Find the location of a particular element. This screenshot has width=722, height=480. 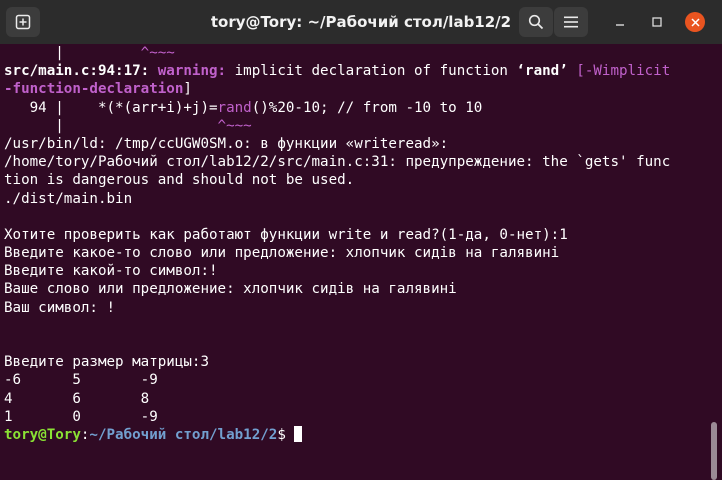

search-icon is located at coordinates (536, 22).